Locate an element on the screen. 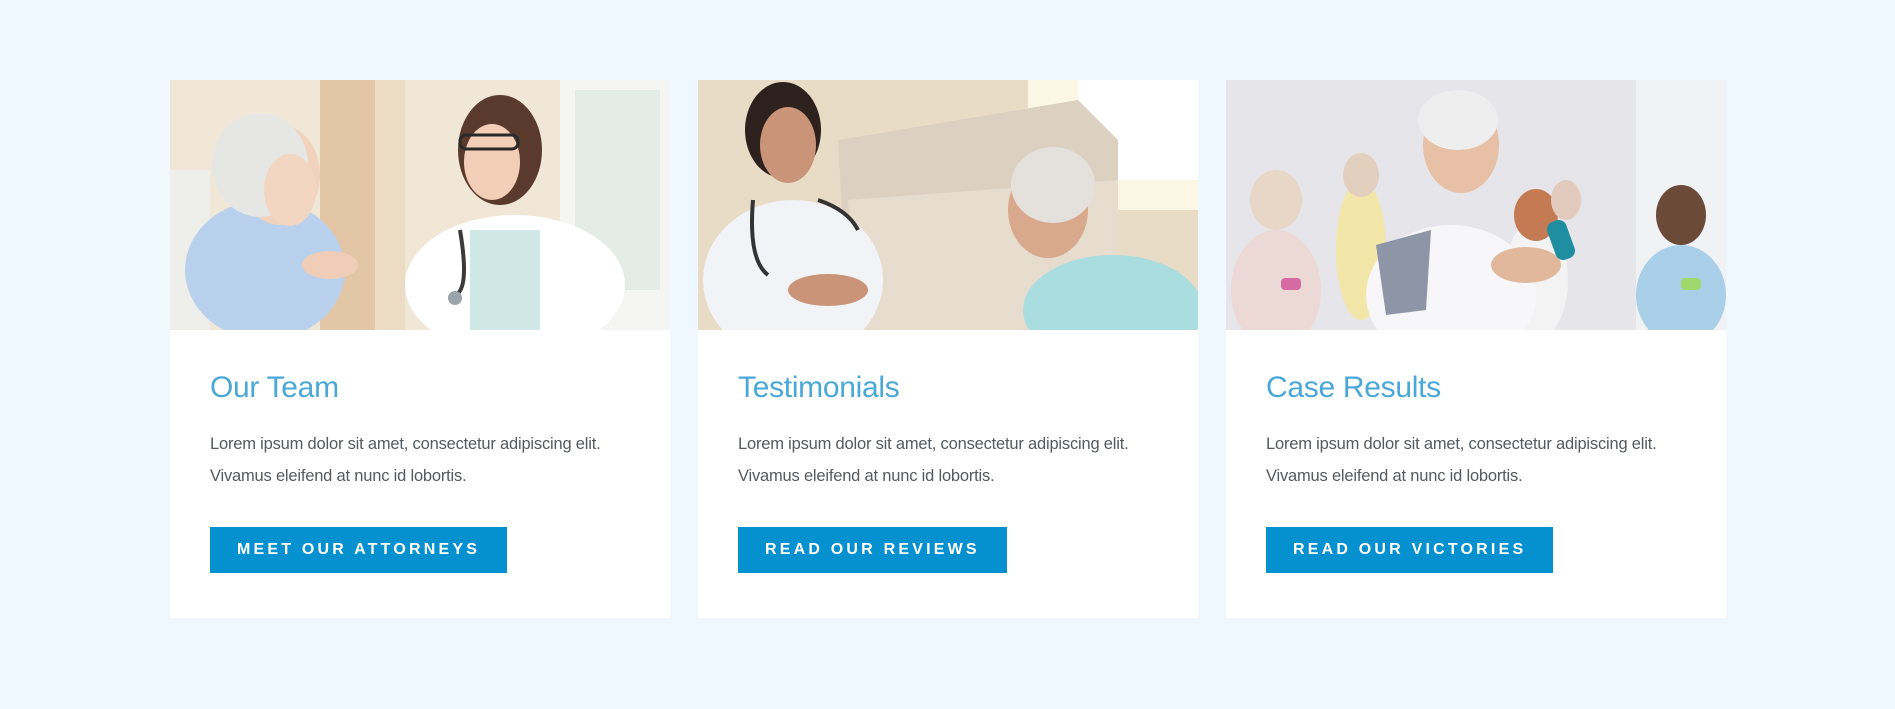 Image resolution: width=1895 pixels, height=709 pixels. card-title: Case Results is located at coordinates (1353, 387).